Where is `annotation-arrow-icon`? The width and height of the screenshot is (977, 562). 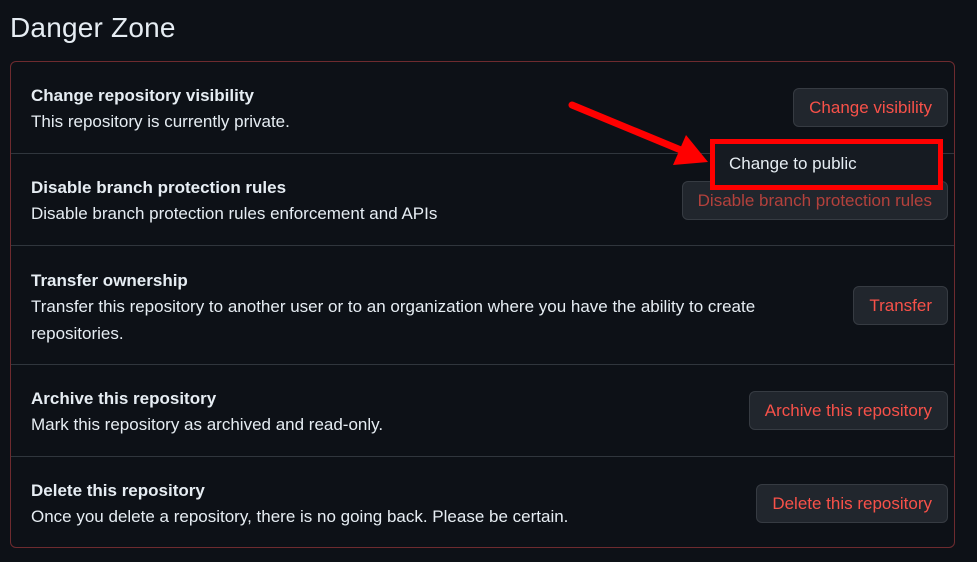
annotation-arrow-icon is located at coordinates (638, 133).